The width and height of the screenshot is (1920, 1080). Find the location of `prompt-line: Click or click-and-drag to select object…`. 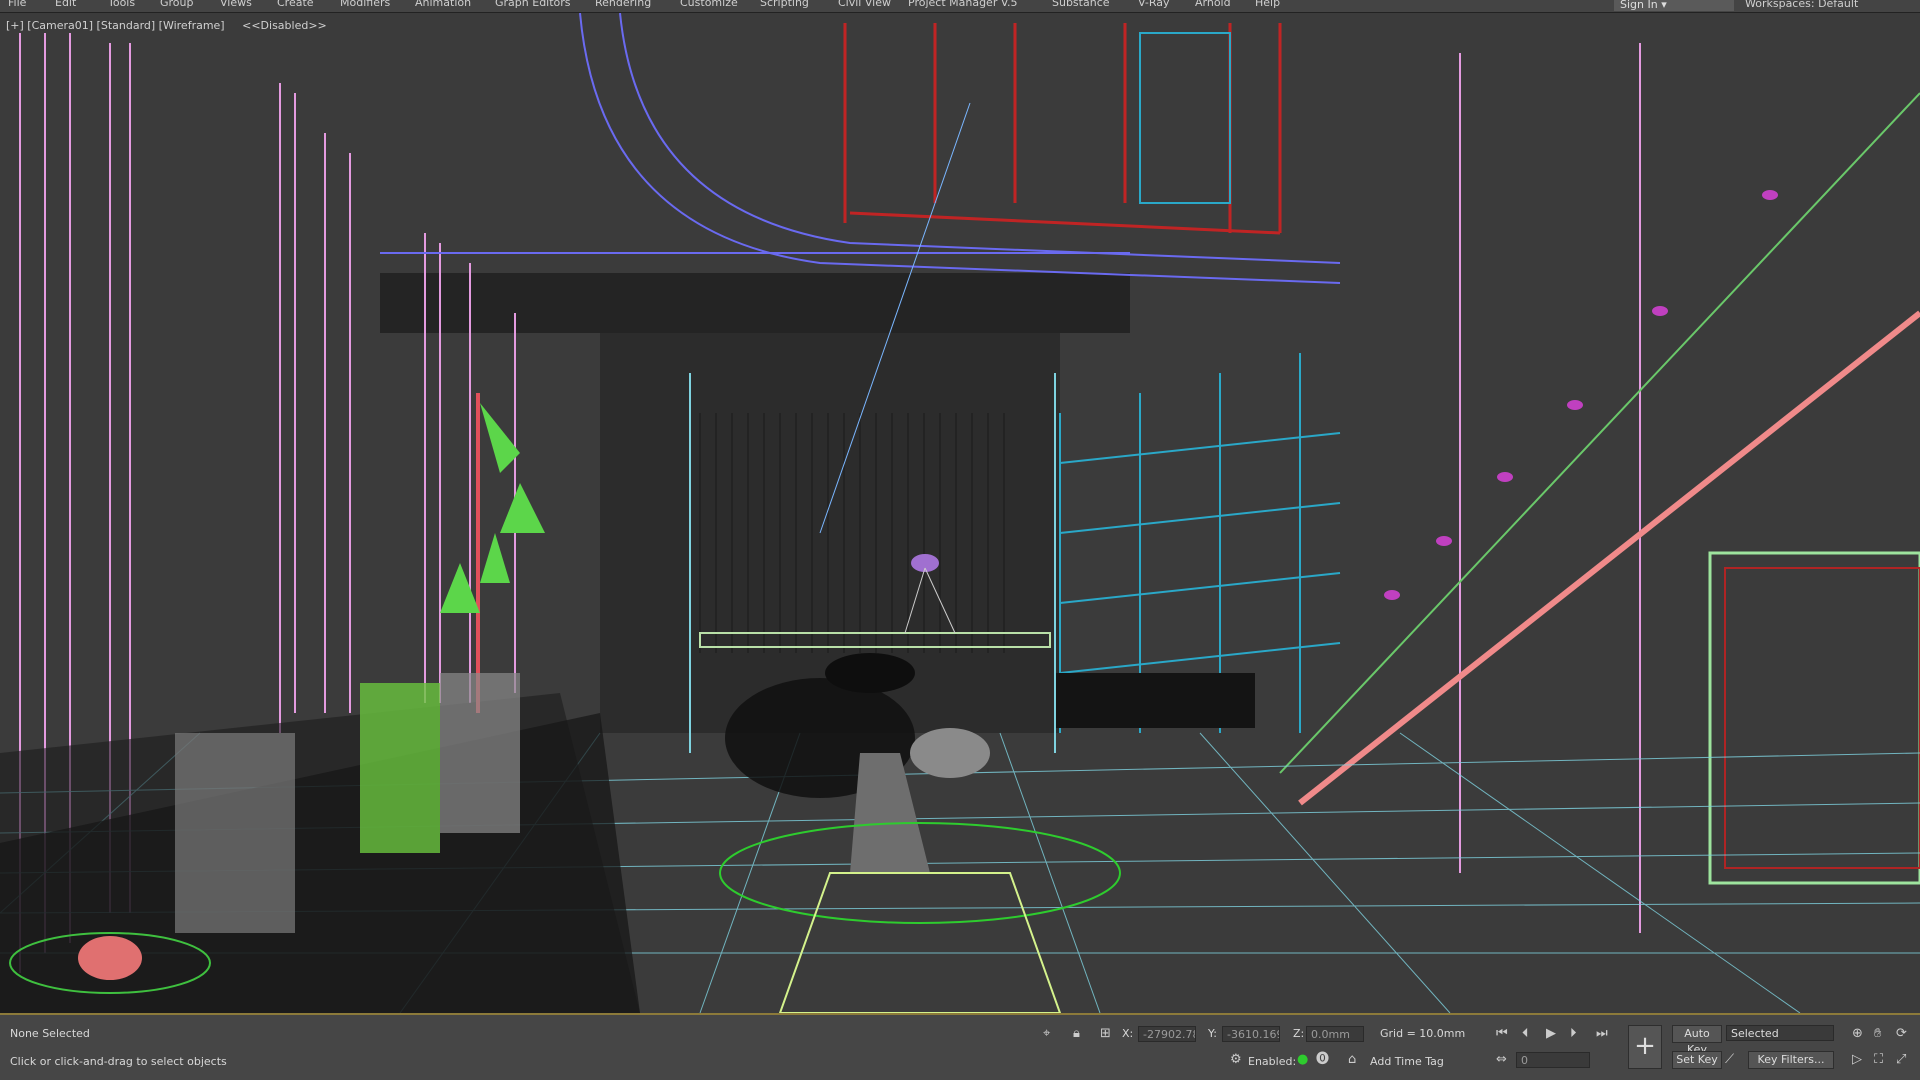

prompt-line: Click or click-and-drag to select object… is located at coordinates (118, 1061).